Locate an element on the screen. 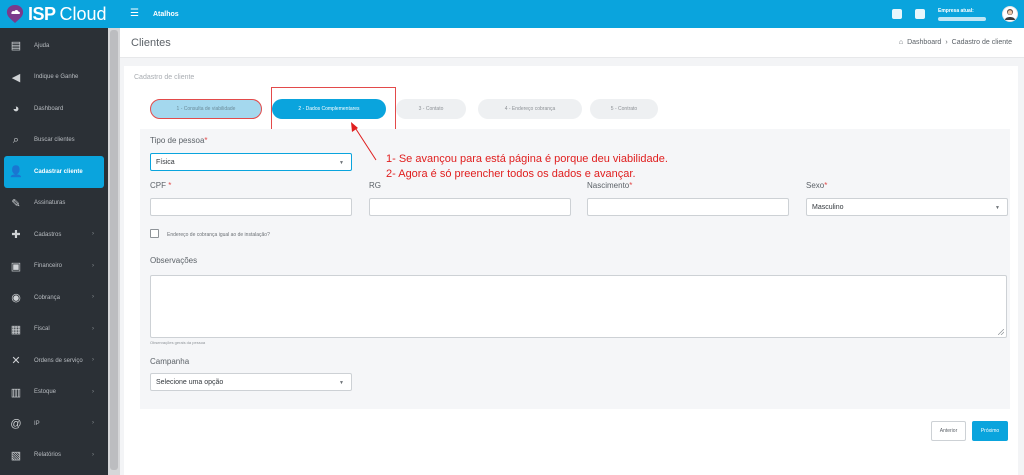 The height and width of the screenshot is (475, 1024). nascimento-input is located at coordinates (688, 207).